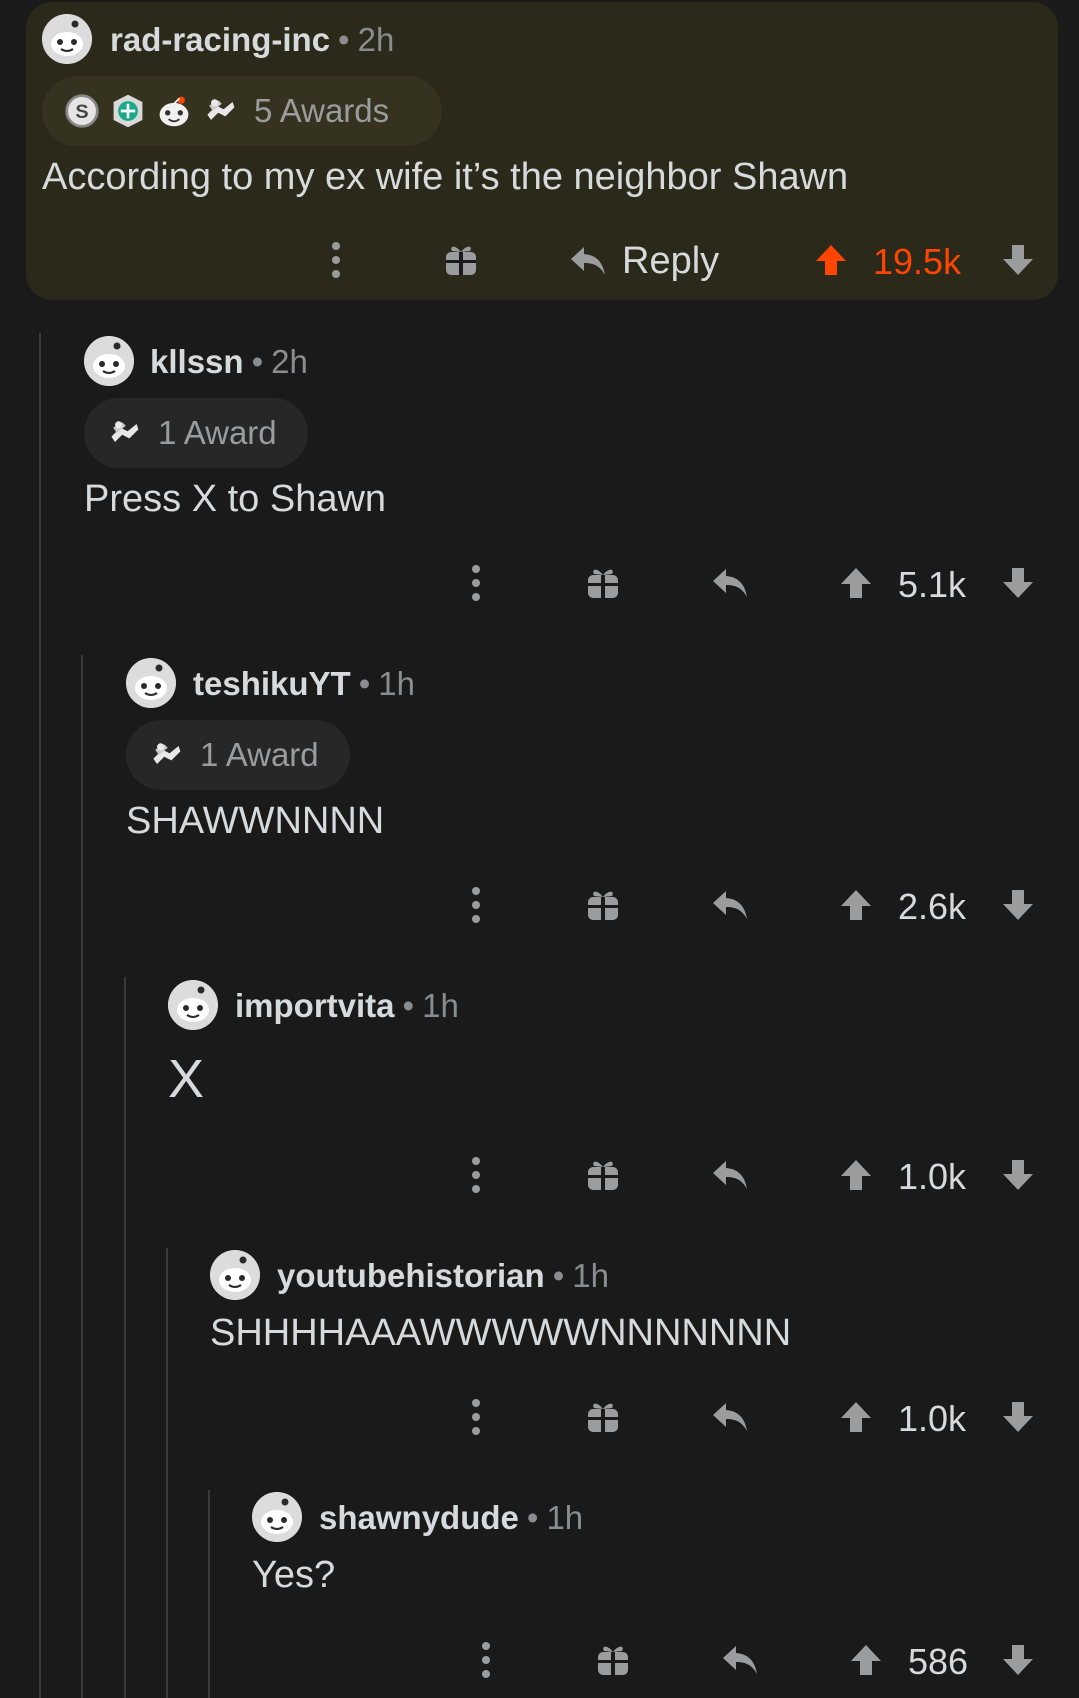 The width and height of the screenshot is (1079, 1698). Describe the element at coordinates (419, 1517) in the screenshot. I see `username: shawnydude` at that location.